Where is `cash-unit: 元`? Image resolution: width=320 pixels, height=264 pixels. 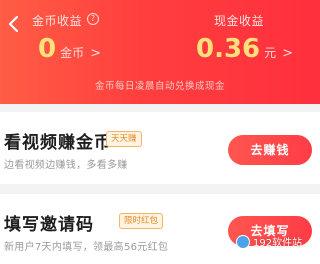
cash-unit: 元 is located at coordinates (270, 53).